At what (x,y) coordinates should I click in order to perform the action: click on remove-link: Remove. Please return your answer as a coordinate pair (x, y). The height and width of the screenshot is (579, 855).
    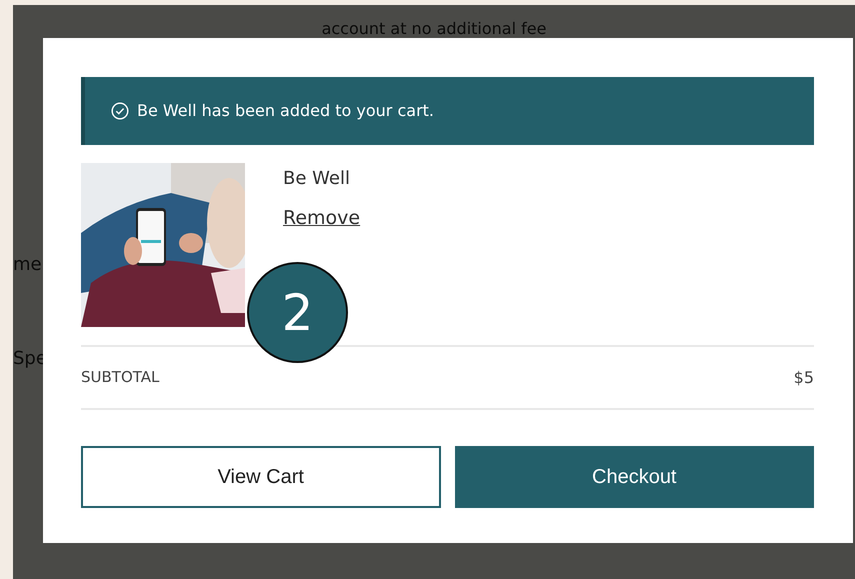
    Looking at the image, I should click on (321, 218).